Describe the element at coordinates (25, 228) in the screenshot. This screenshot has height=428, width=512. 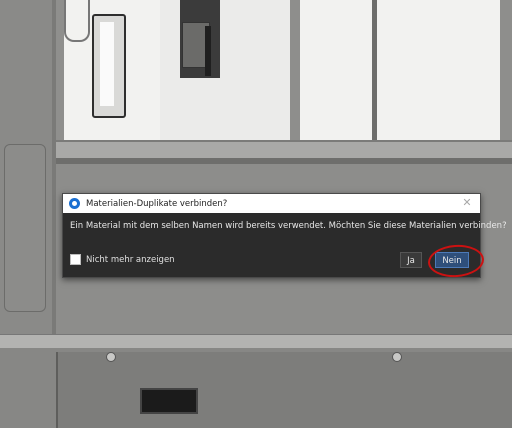
I see `viewport-left-panel` at that location.